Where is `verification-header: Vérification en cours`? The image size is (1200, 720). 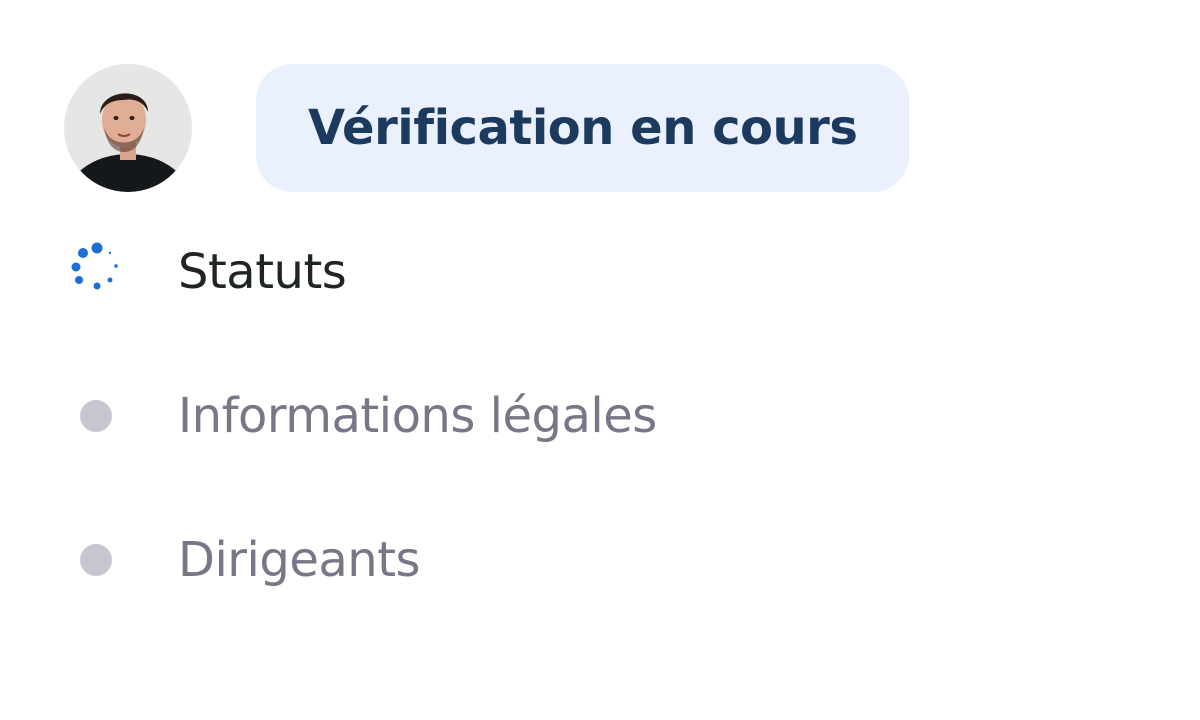
verification-header: Vérification en cours is located at coordinates (487, 128).